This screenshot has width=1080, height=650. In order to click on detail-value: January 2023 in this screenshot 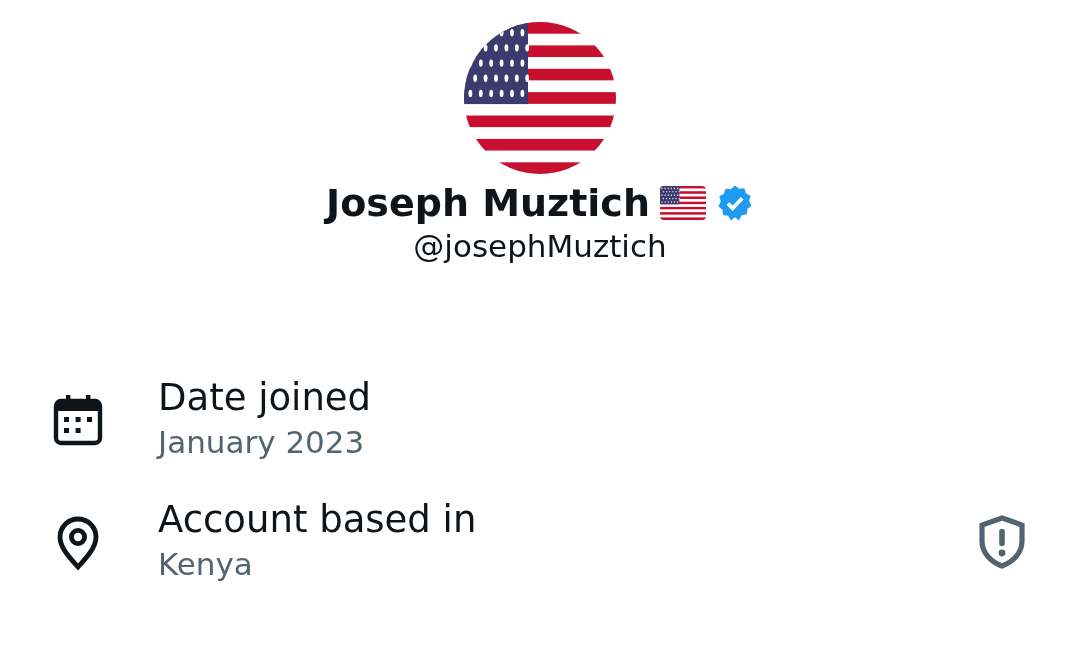, I will do `click(262, 442)`.